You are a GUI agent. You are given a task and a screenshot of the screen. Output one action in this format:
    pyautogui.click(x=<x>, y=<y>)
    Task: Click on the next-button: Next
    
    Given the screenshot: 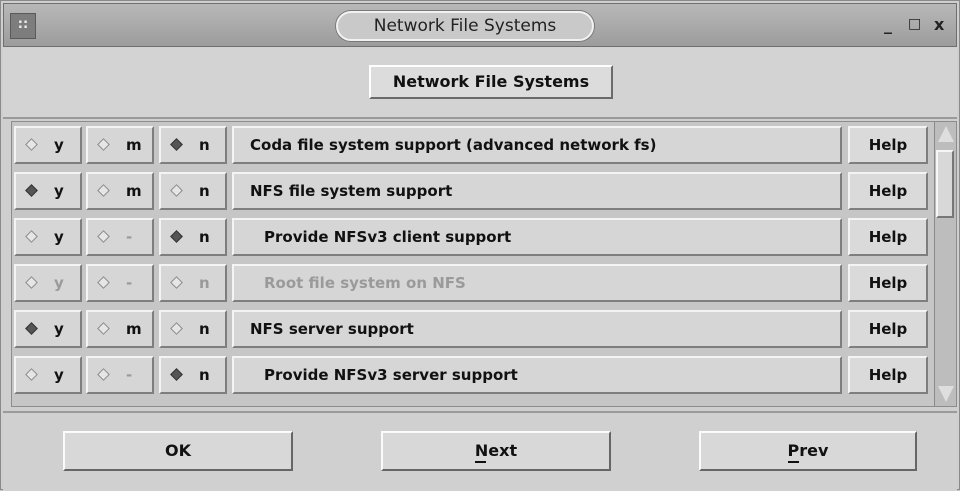 What is the action you would take?
    pyautogui.click(x=496, y=451)
    